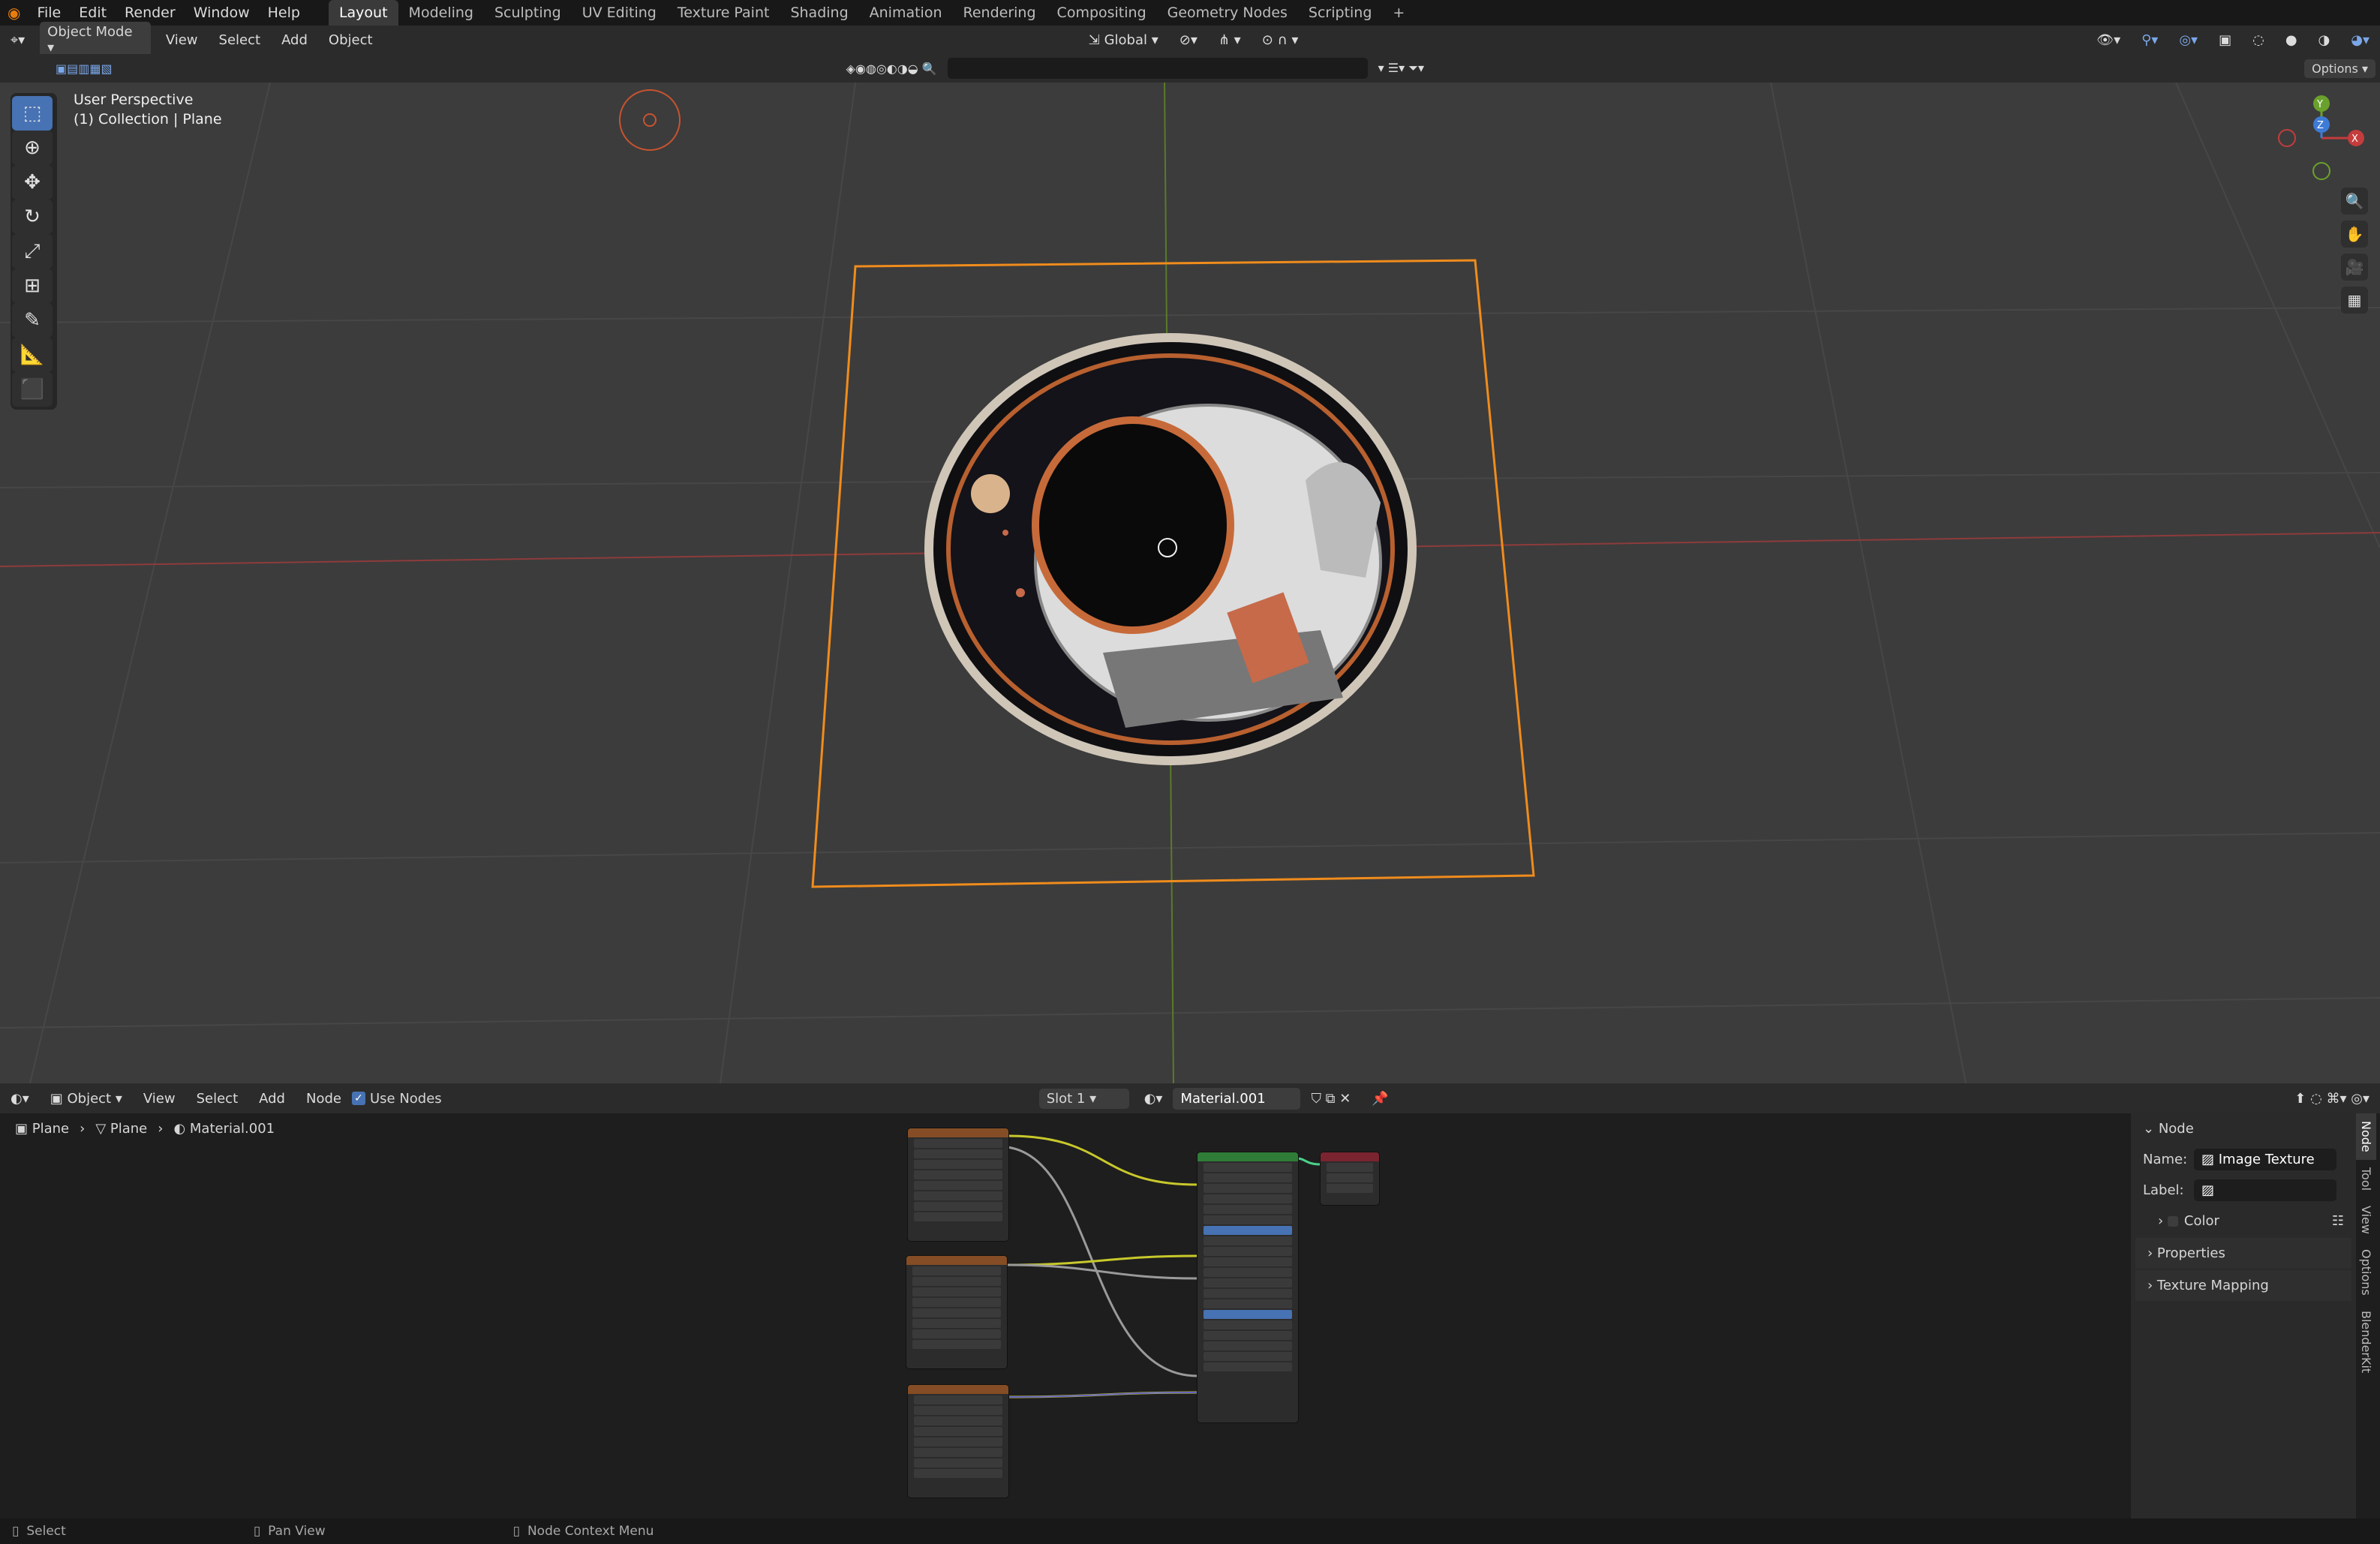 This screenshot has height=1544, width=2380. Describe the element at coordinates (2354, 235) in the screenshot. I see `pan-hand-icon: ✋` at that location.